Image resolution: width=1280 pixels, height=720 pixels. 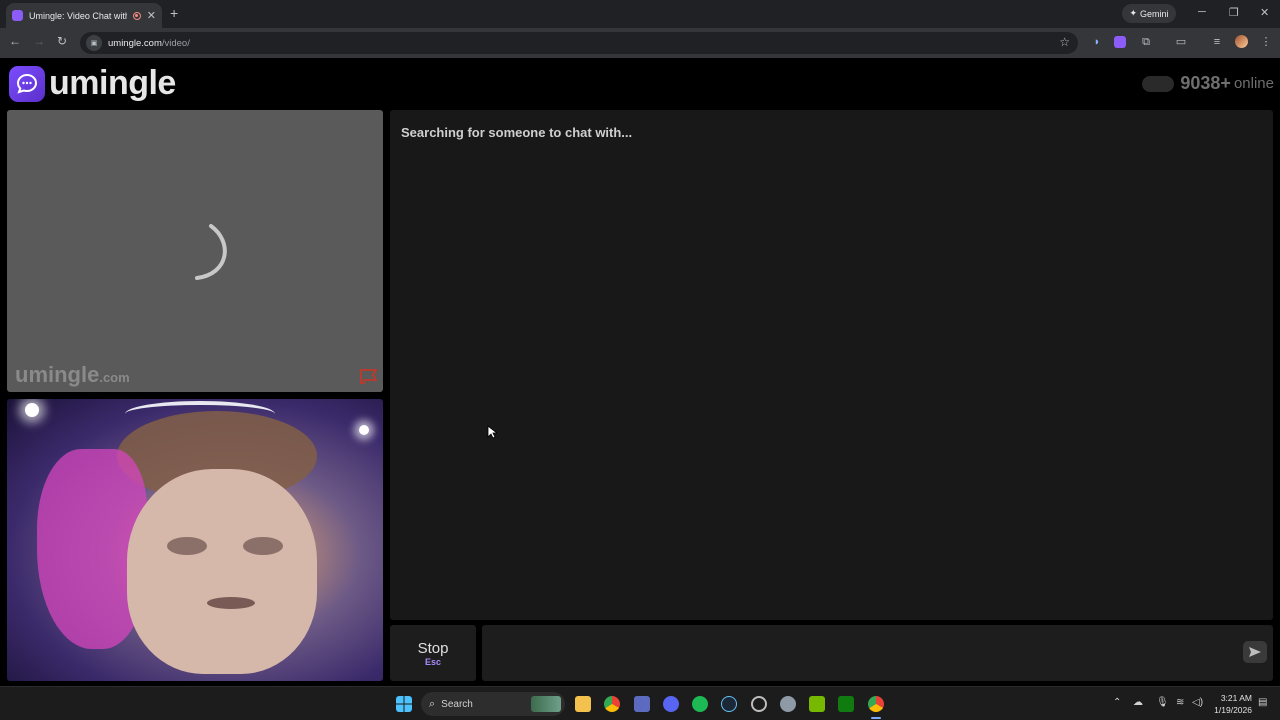 What do you see at coordinates (57, 374) in the screenshot?
I see `watermark-main: umingle` at bounding box center [57, 374].